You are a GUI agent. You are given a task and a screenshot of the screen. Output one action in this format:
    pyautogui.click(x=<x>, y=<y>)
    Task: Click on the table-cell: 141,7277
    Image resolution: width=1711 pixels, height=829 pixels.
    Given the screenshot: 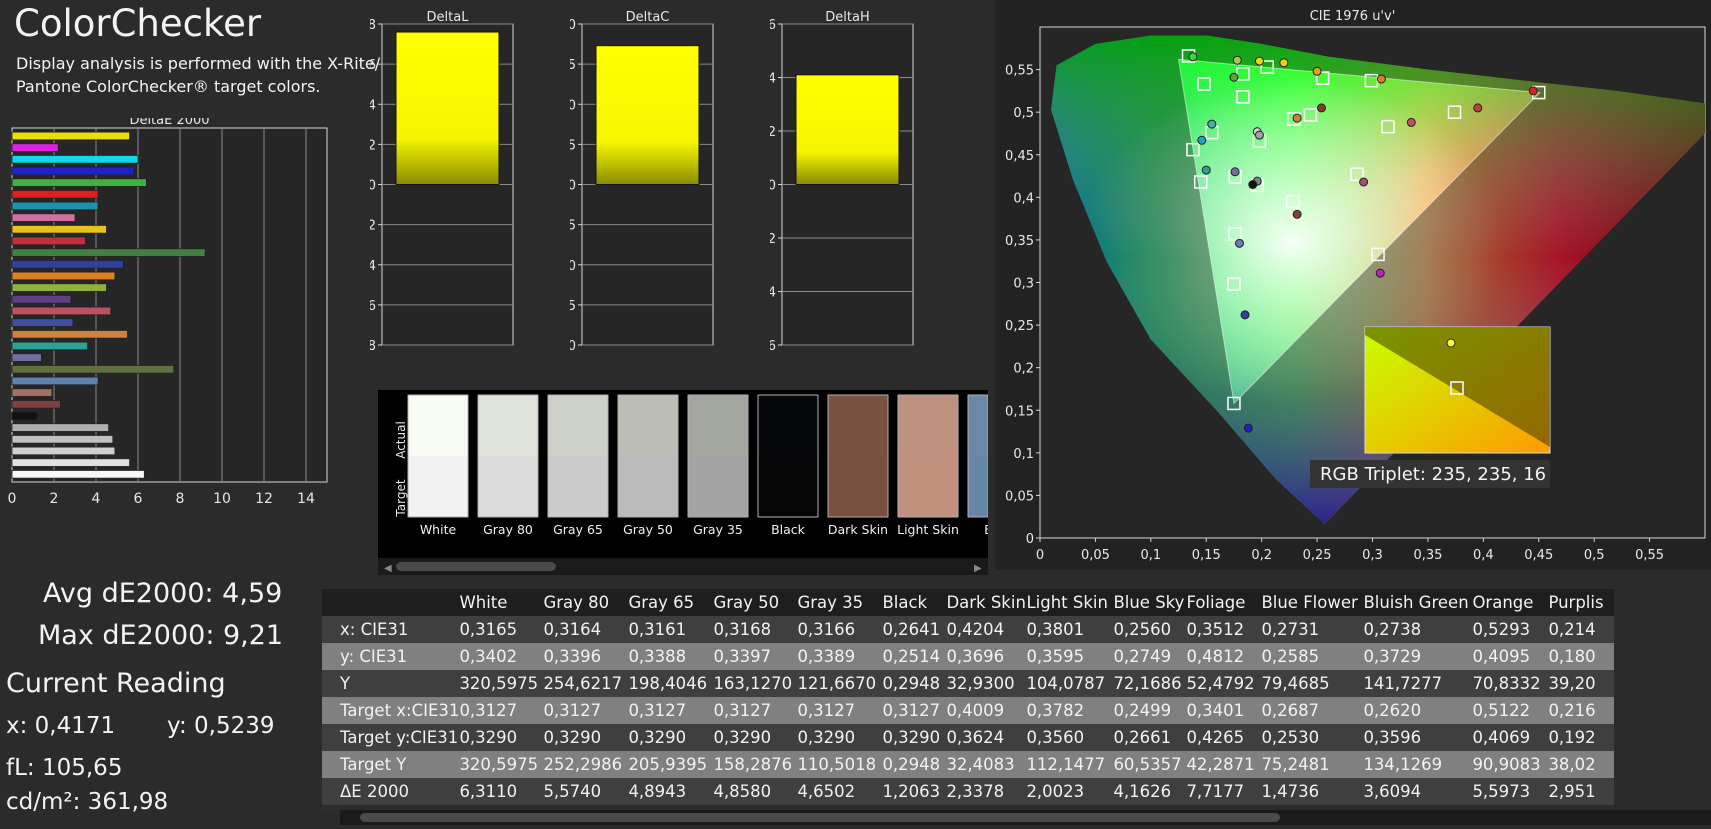 What is the action you would take?
    pyautogui.click(x=1418, y=683)
    